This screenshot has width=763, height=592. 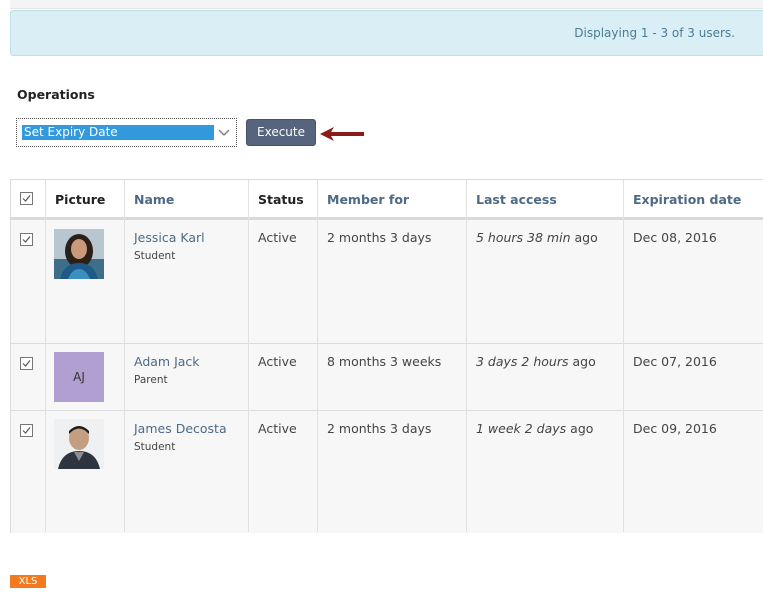 I want to click on xls-export-button: XLS, so click(x=28, y=581).